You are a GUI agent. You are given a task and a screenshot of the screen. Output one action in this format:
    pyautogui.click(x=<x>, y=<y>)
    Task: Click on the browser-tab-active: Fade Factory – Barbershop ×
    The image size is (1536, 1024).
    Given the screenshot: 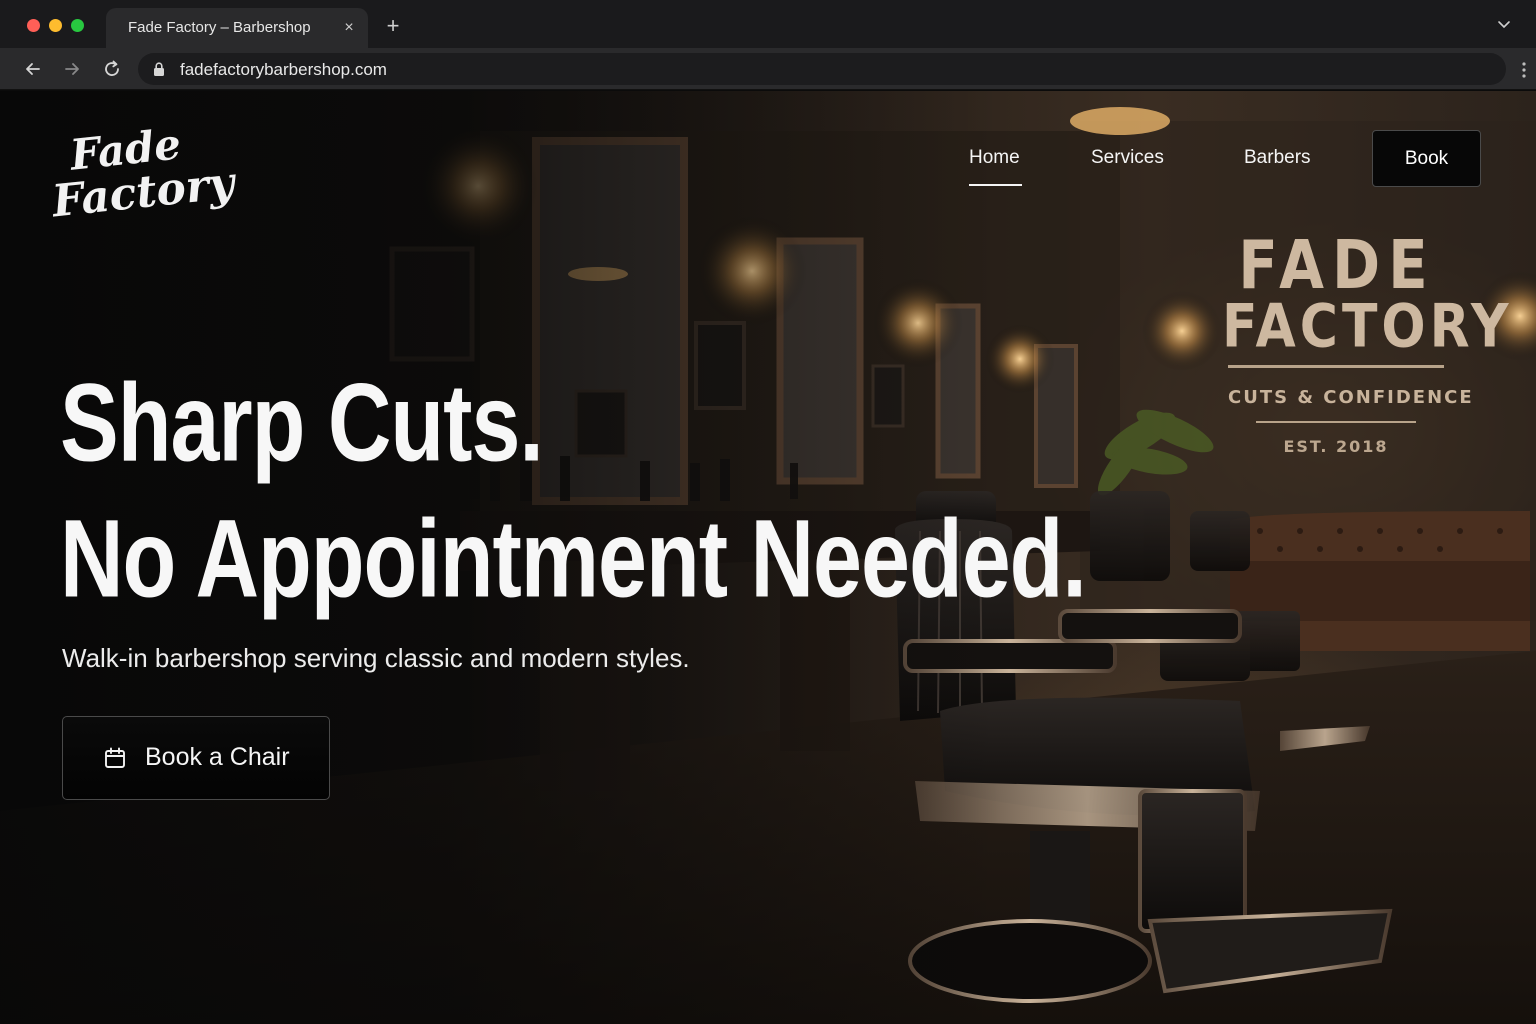 What is the action you would take?
    pyautogui.click(x=237, y=28)
    